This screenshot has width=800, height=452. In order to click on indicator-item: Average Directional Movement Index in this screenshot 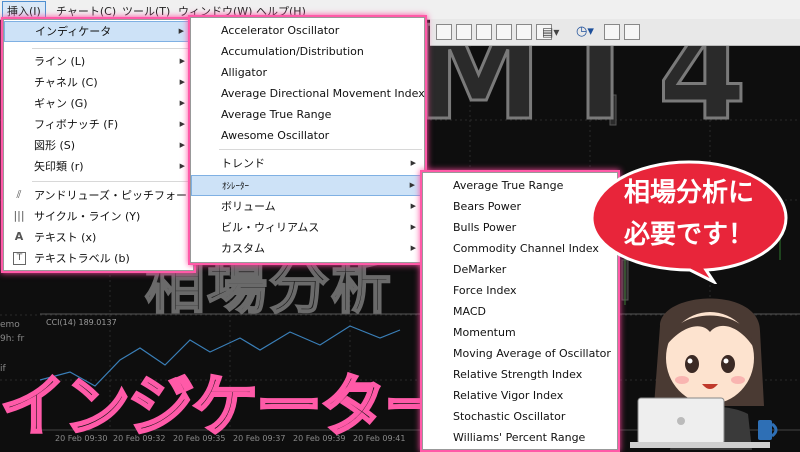, I will do `click(308, 93)`.